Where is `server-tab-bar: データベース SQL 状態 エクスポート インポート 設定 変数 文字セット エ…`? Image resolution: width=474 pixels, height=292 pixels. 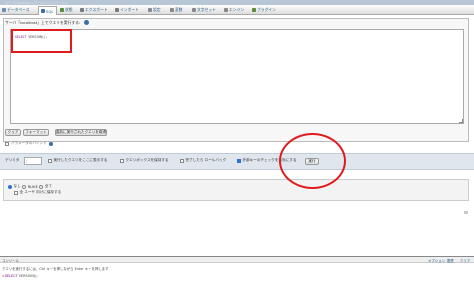
server-tab-bar: データベース SQL 状態 エクスポート インポート 設定 変数 文字セット エ… is located at coordinates (237, 10).